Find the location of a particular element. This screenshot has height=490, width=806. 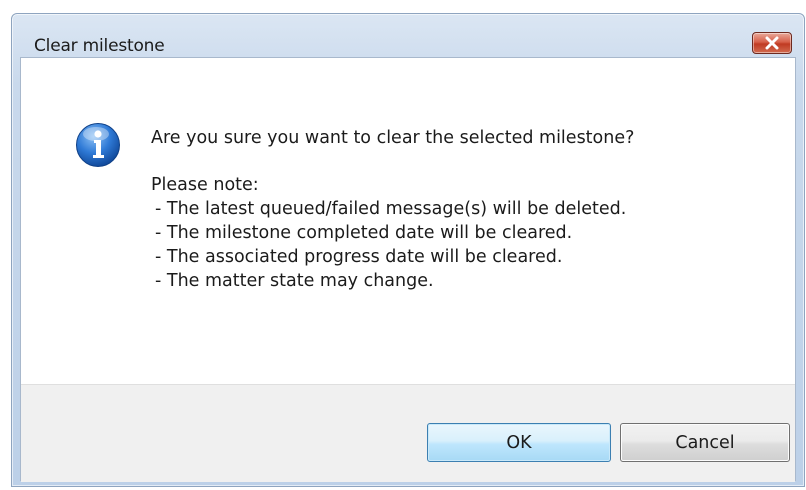

close-icon is located at coordinates (772, 43).